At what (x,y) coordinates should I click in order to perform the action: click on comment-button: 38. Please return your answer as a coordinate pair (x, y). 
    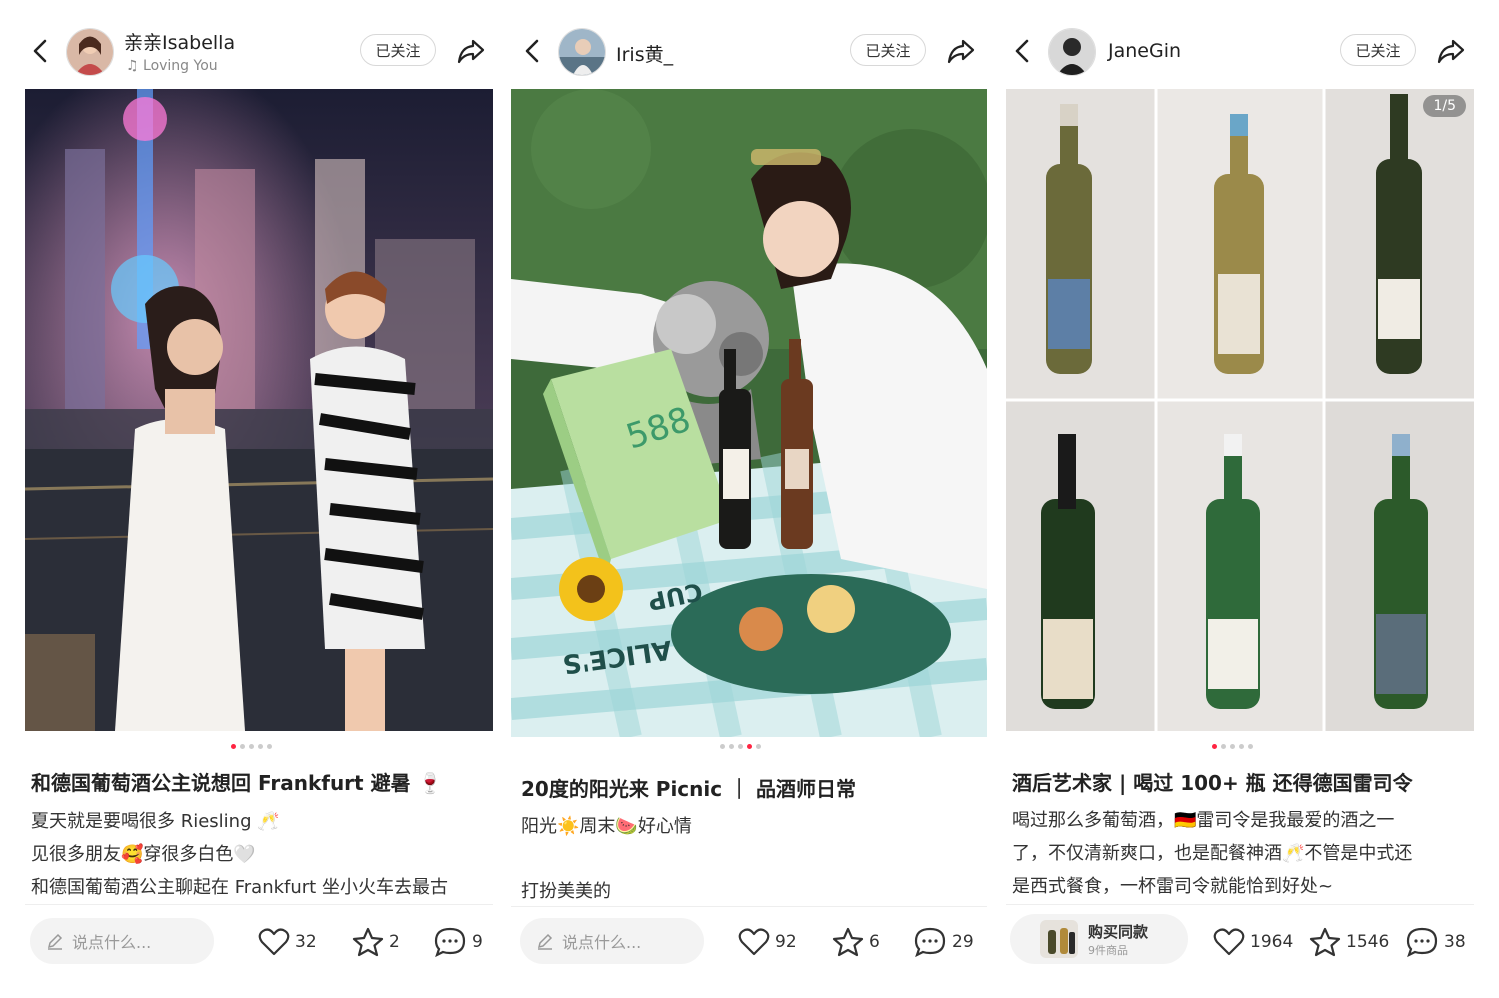
    Looking at the image, I should click on (1435, 942).